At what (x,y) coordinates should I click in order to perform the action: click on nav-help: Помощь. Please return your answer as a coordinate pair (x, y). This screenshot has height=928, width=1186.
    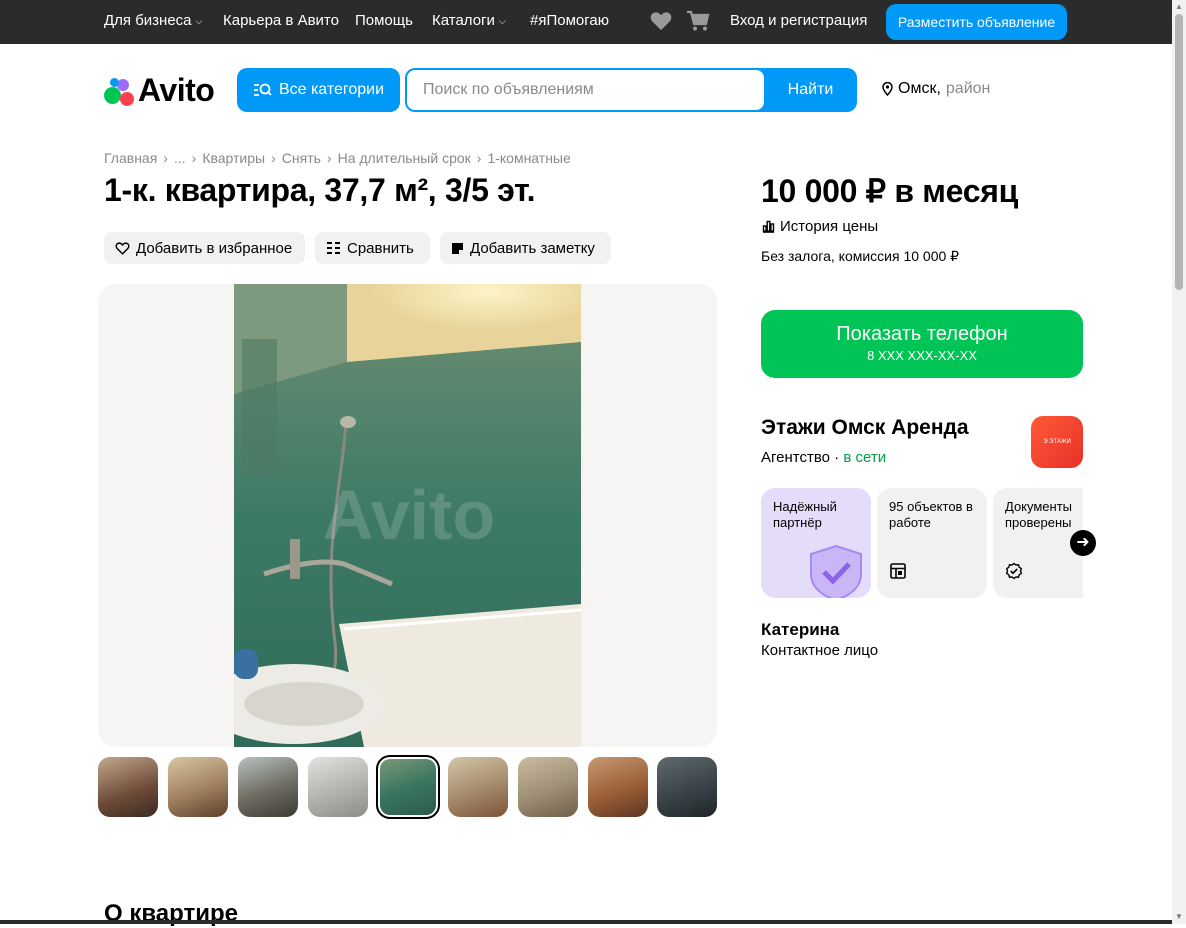
    Looking at the image, I should click on (384, 20).